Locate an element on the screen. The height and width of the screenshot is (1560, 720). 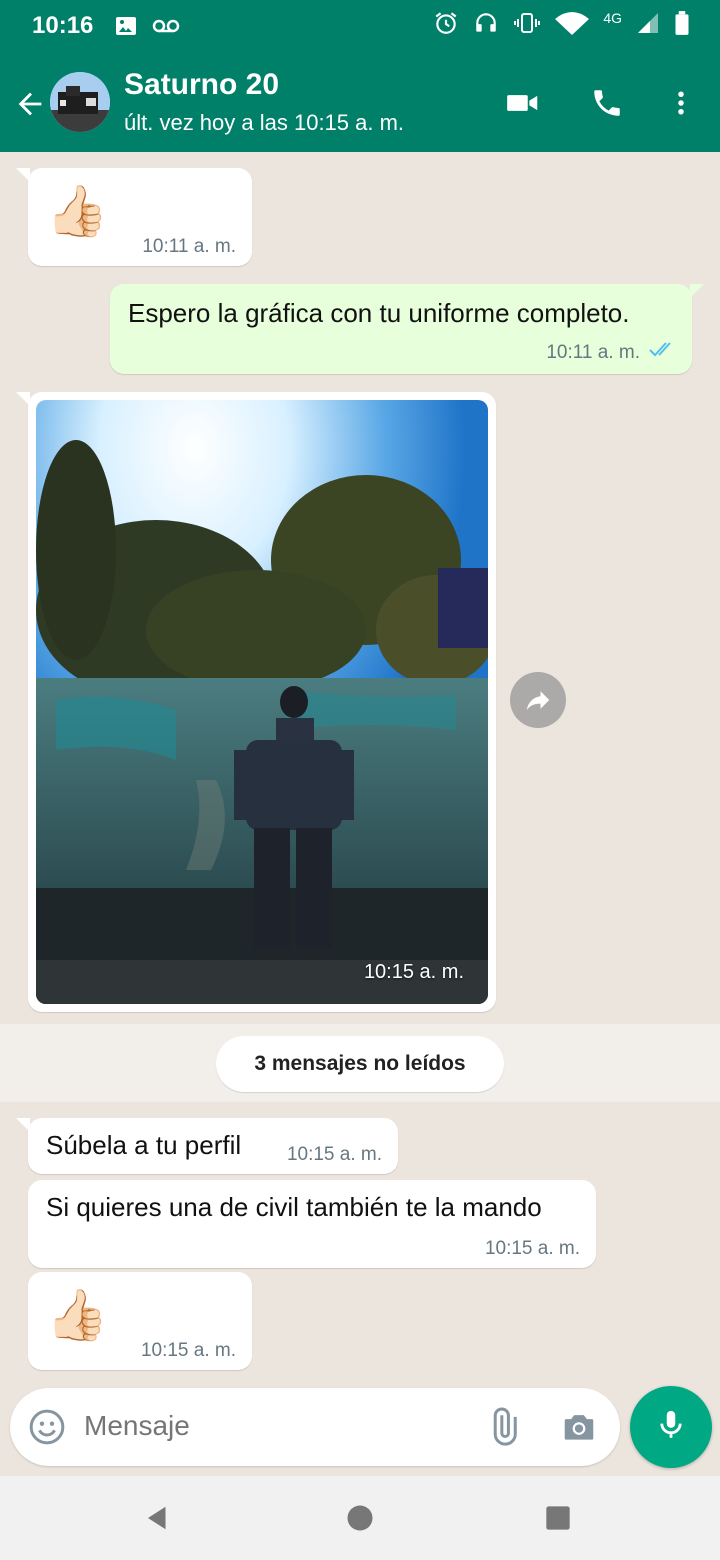
alarm-icon is located at coordinates (446, 25).